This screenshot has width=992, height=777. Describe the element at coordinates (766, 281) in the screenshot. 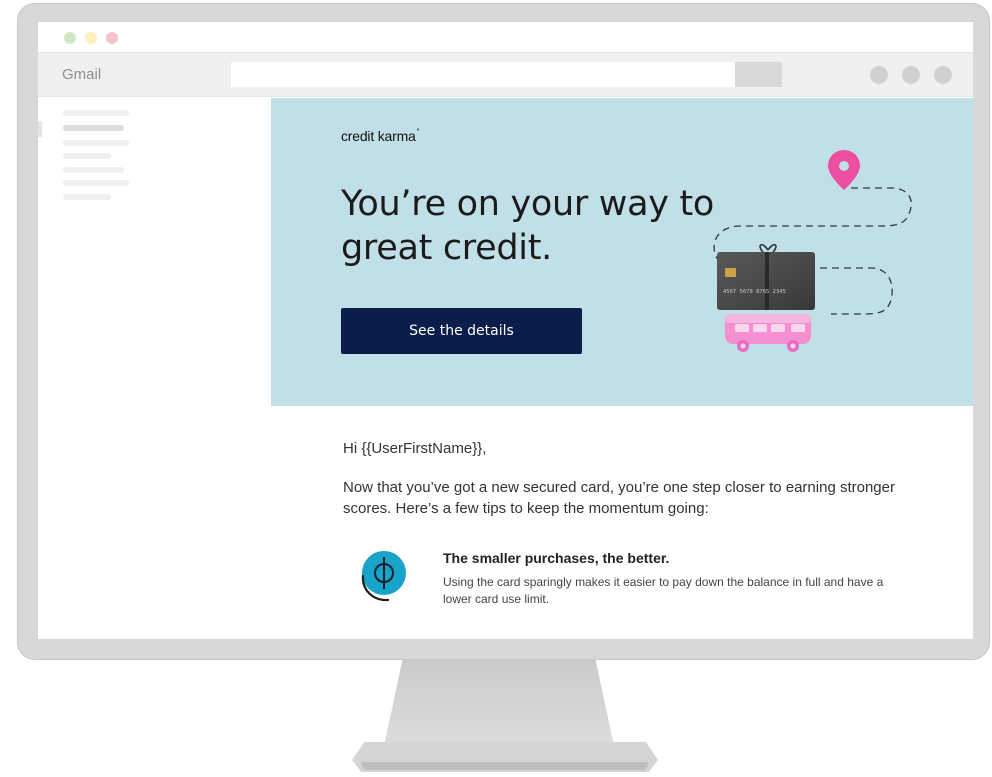

I see `credit-card-icon: 4567 5678 8765 2345` at that location.